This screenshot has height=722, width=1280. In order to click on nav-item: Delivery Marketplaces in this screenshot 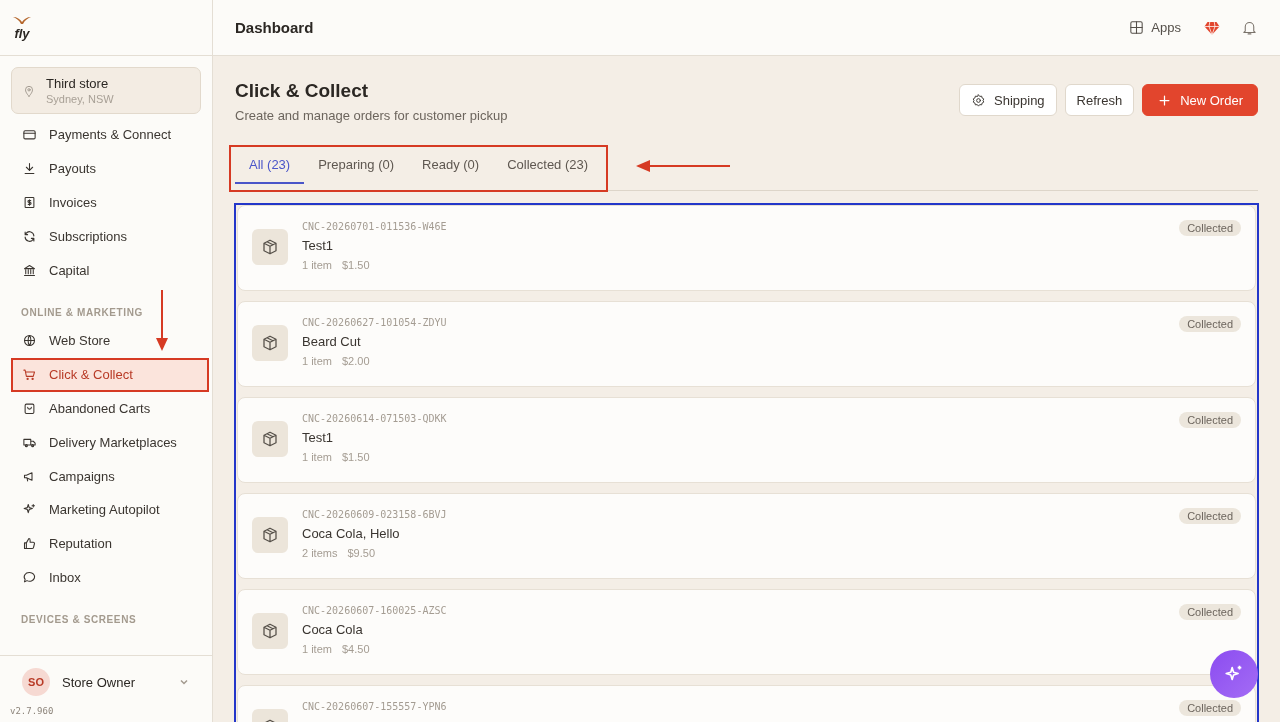, I will do `click(110, 442)`.